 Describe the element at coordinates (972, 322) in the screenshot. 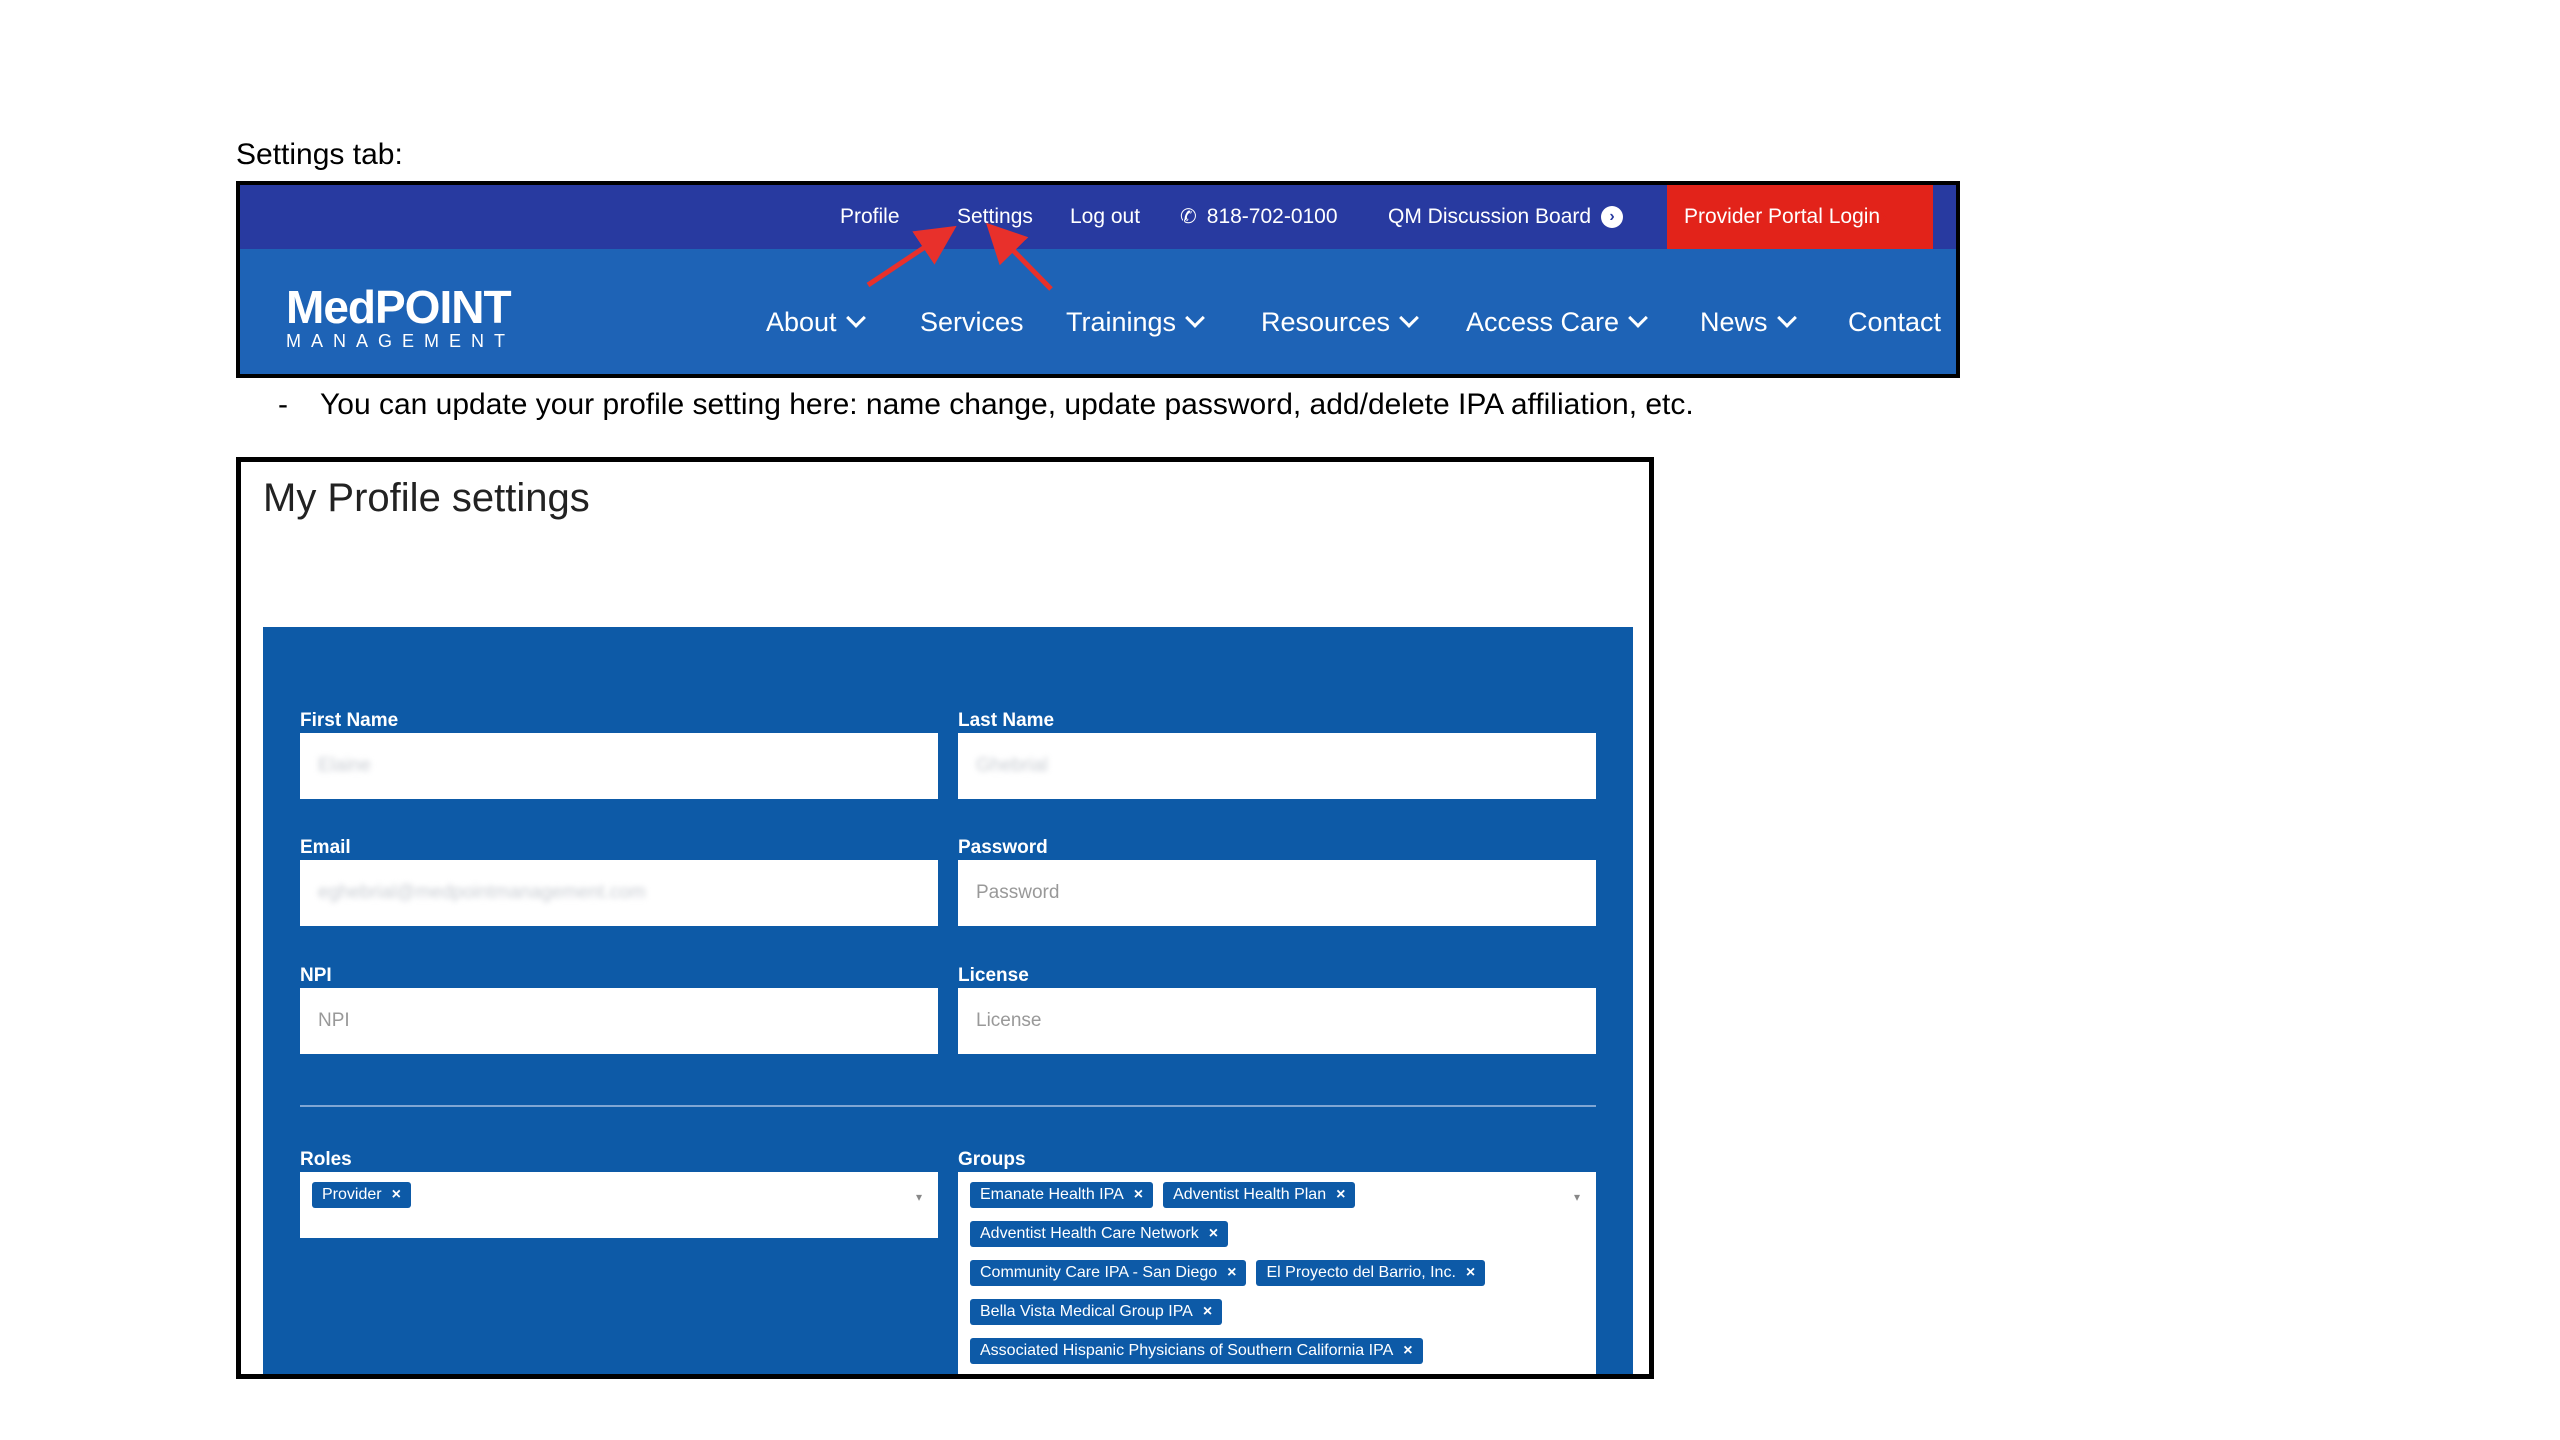

I see `nav-services-label: Services` at that location.